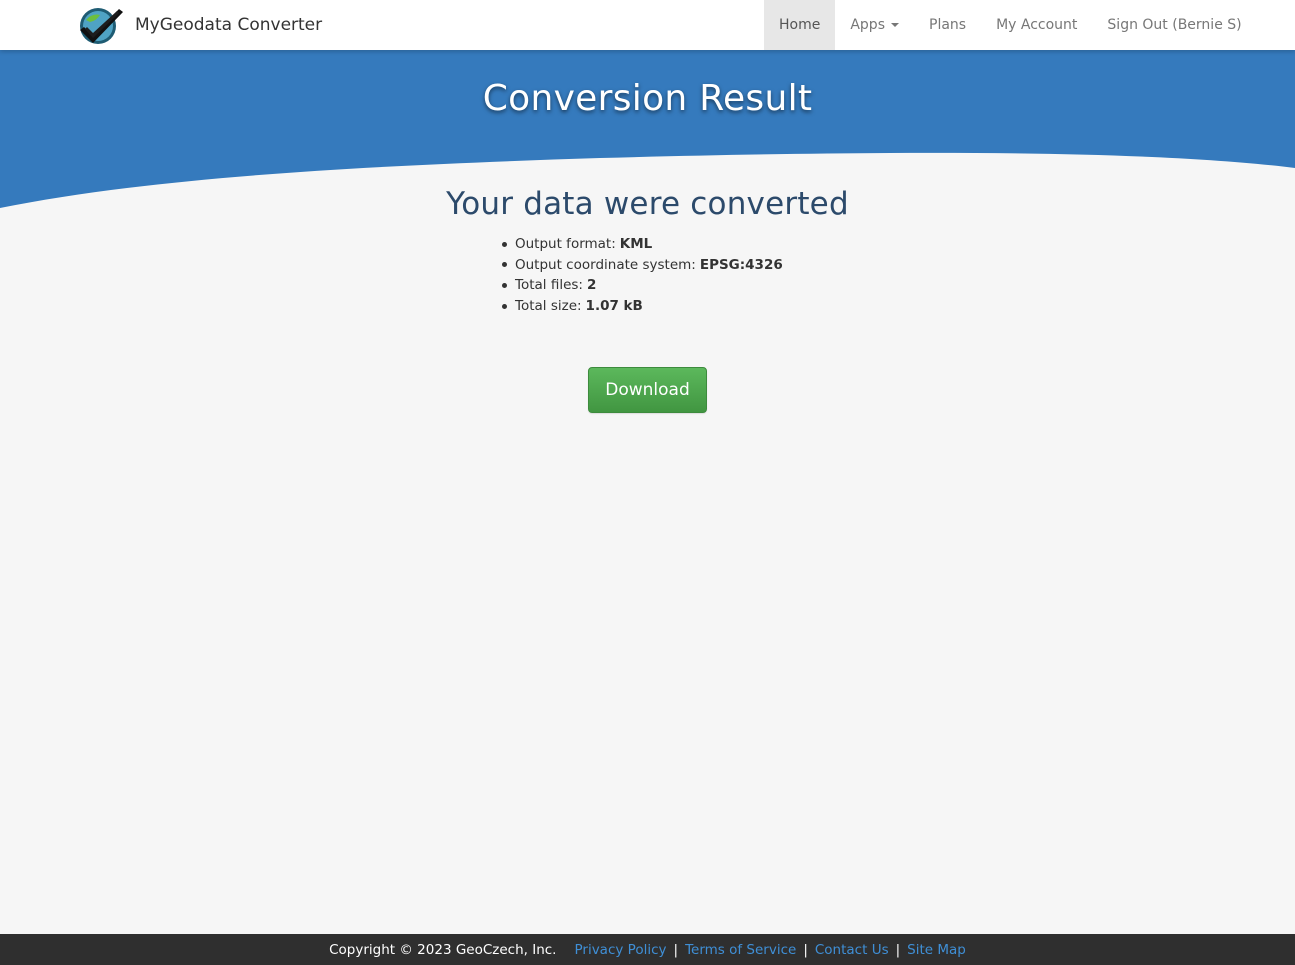 This screenshot has width=1295, height=965. I want to click on nav-item-apps: Apps, so click(874, 25).